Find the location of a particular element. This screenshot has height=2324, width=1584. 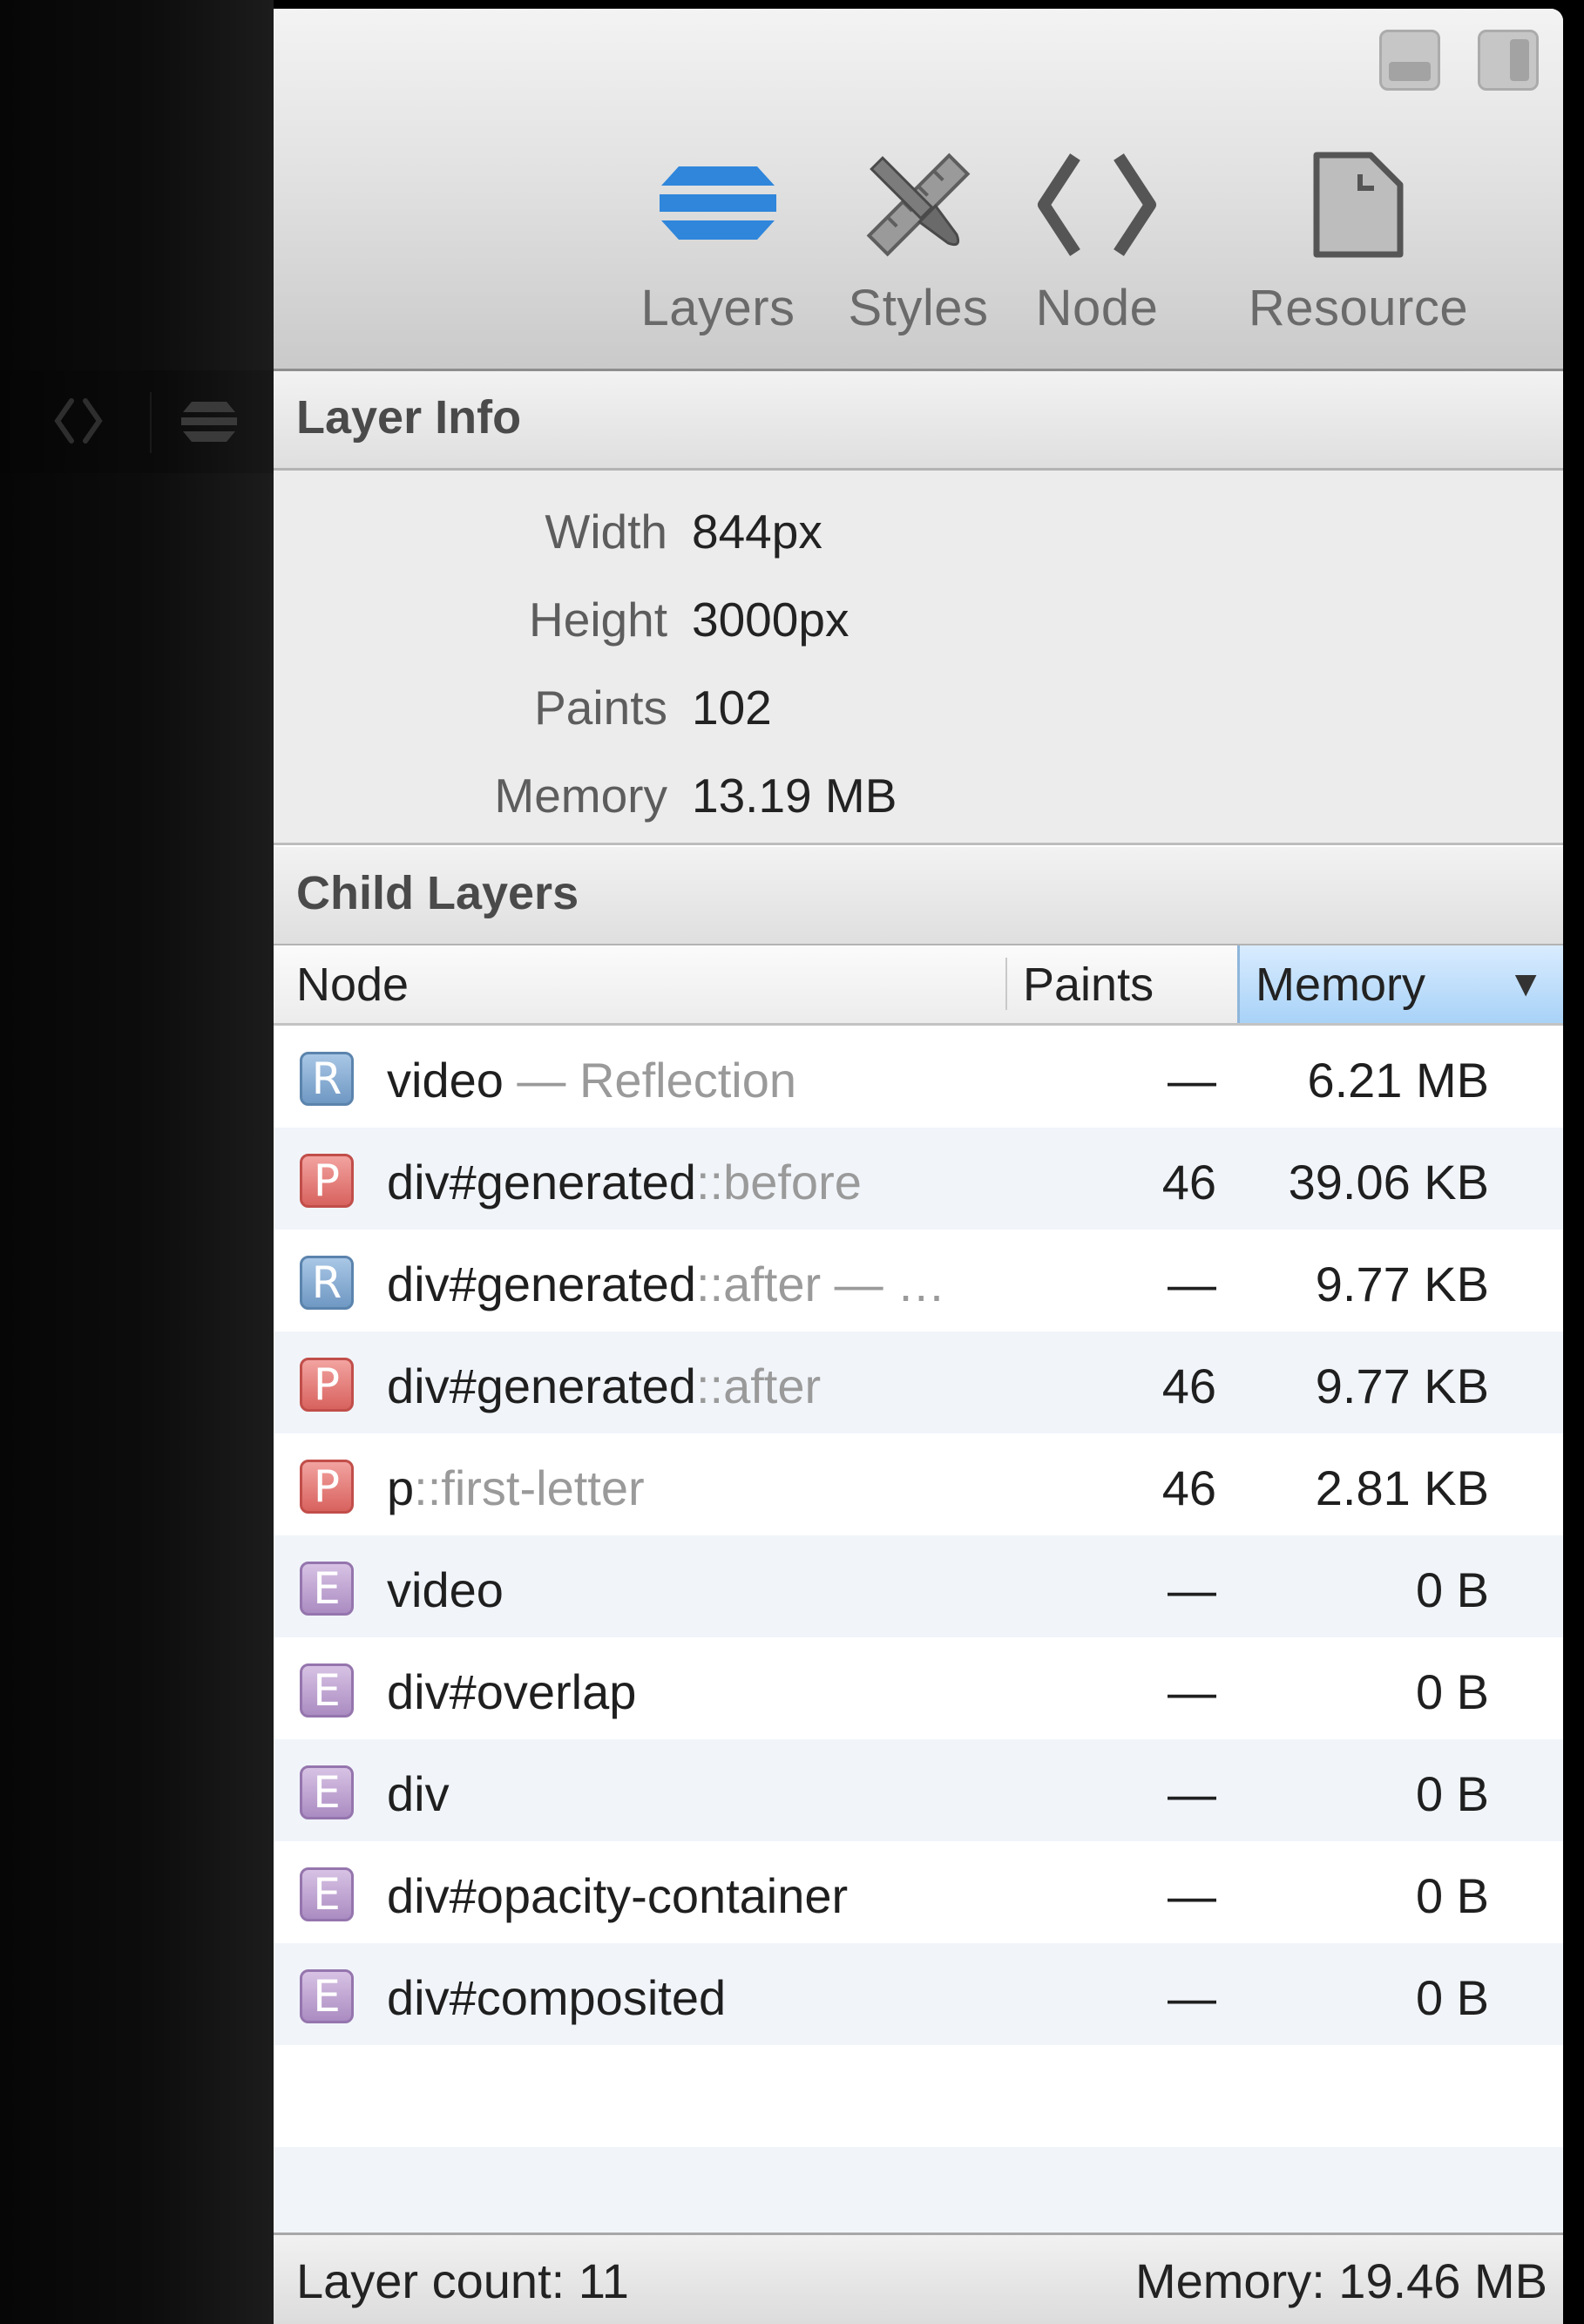

table-row: Pdiv#generated::before 46 39.06 KB is located at coordinates (918, 1179).